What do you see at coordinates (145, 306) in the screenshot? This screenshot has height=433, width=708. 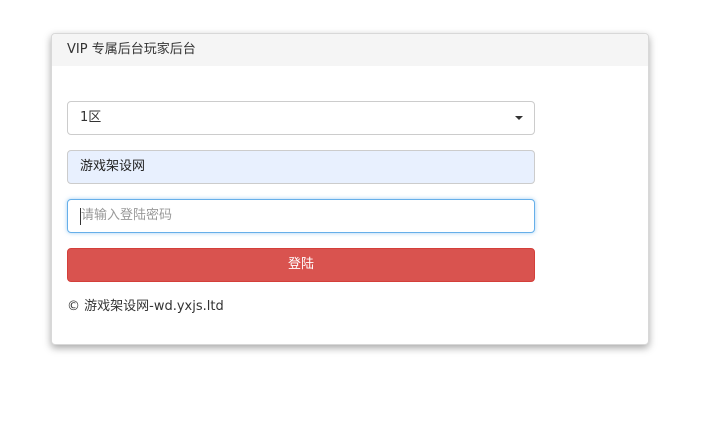 I see `copyright-text: © 游戏架设网-wd.yxjs.ltd` at bounding box center [145, 306].